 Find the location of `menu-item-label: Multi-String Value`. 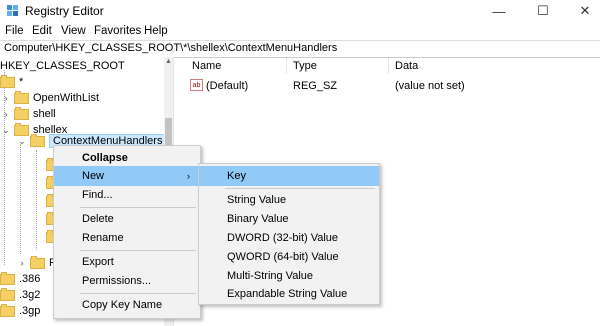

menu-item-label: Multi-String Value is located at coordinates (270, 276).